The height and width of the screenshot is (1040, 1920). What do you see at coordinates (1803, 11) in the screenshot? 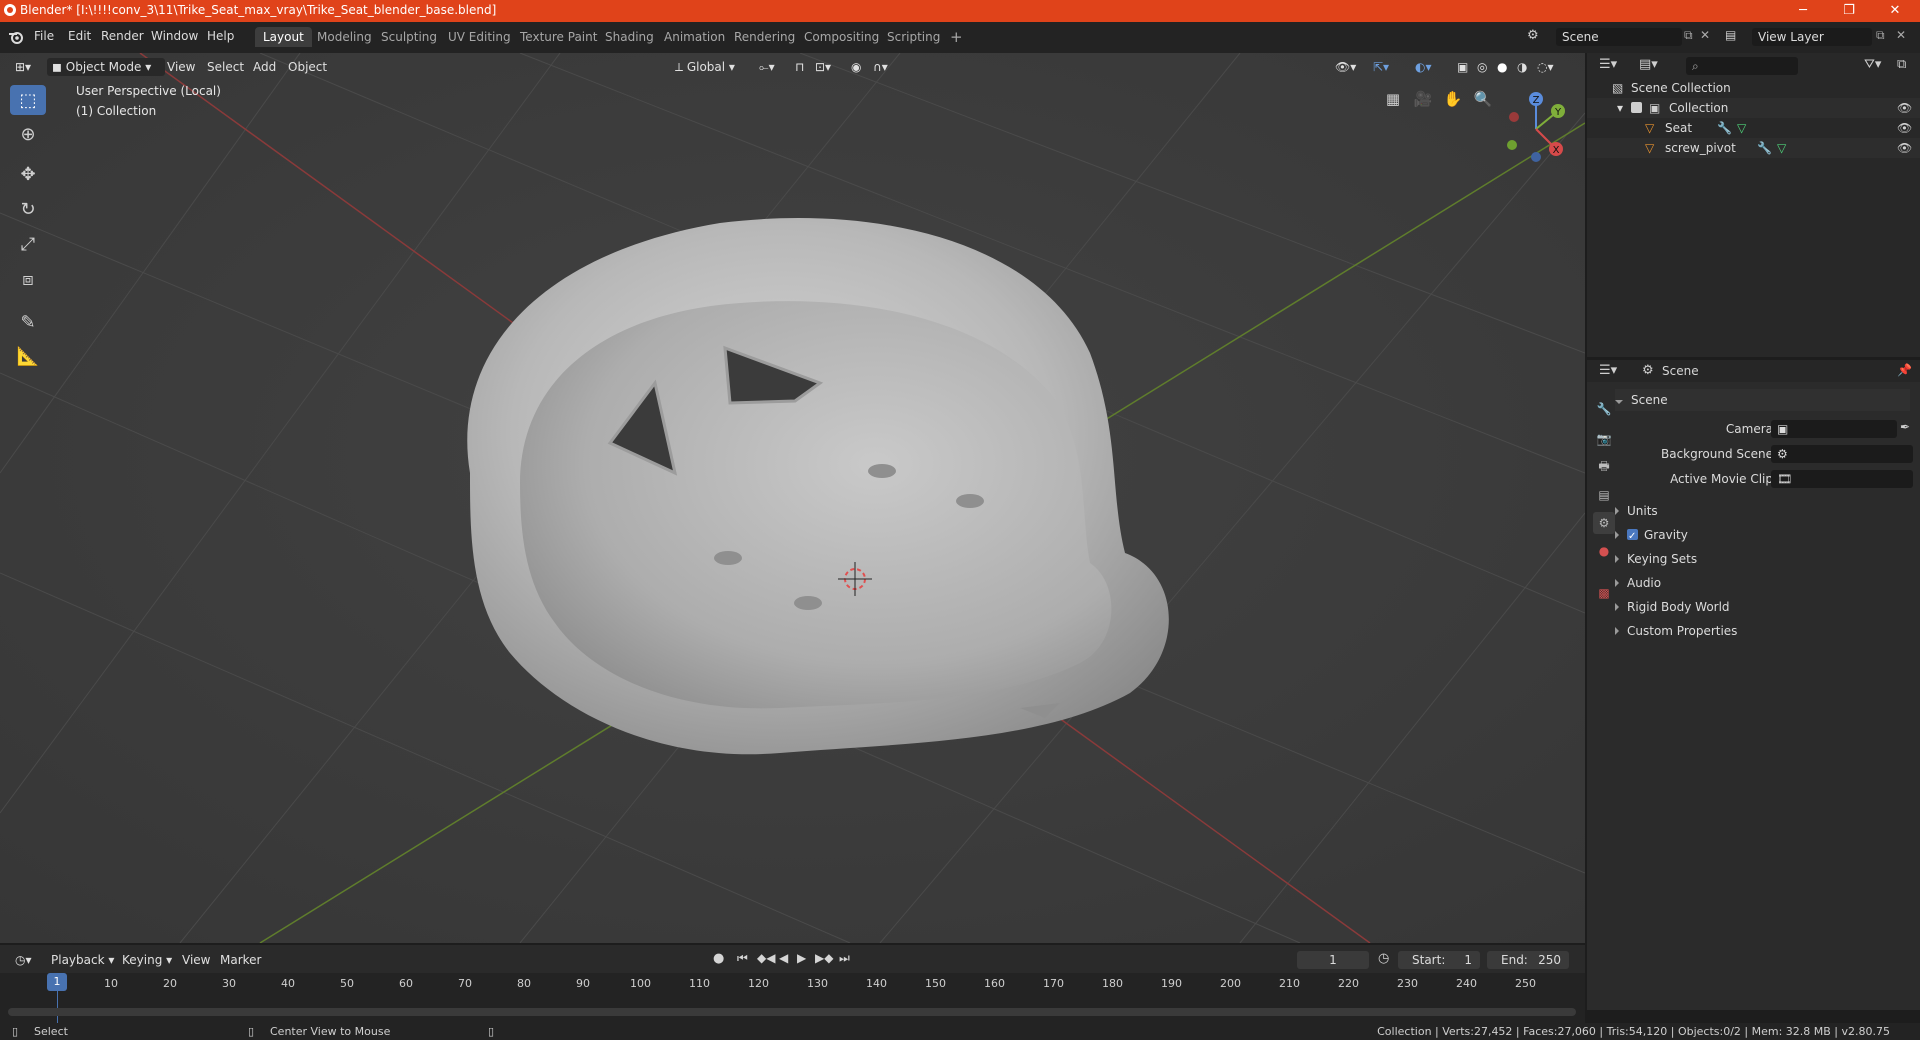
I see `minimize-button: ─` at bounding box center [1803, 11].